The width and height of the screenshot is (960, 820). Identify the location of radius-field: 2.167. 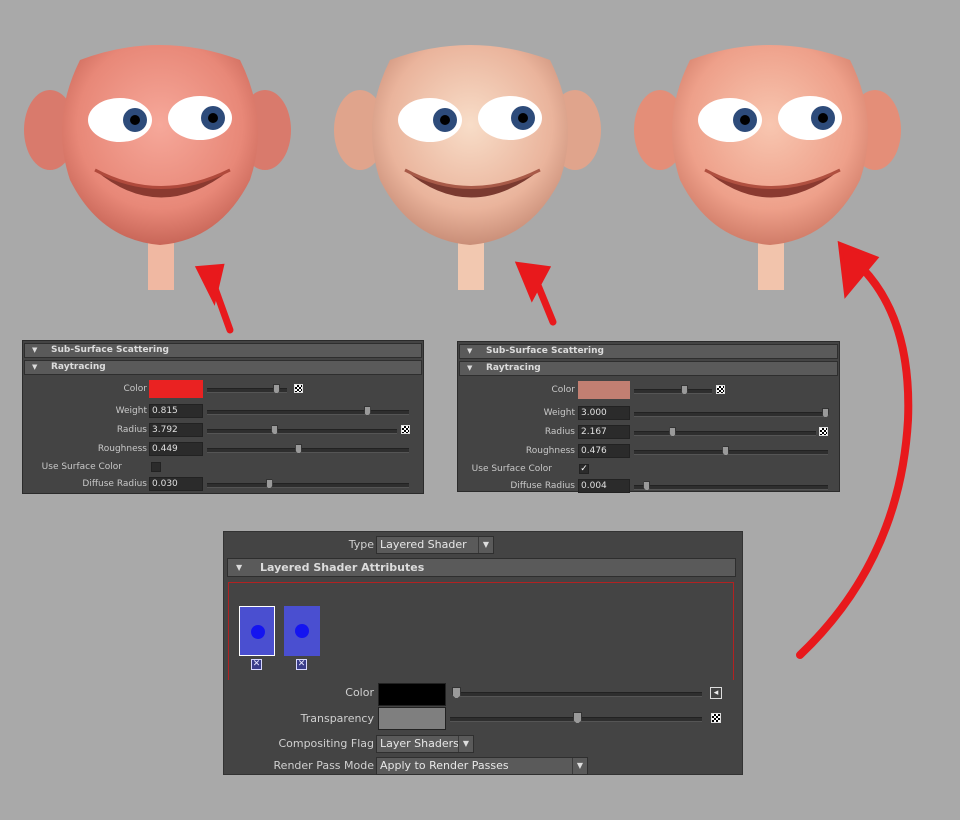
(604, 432).